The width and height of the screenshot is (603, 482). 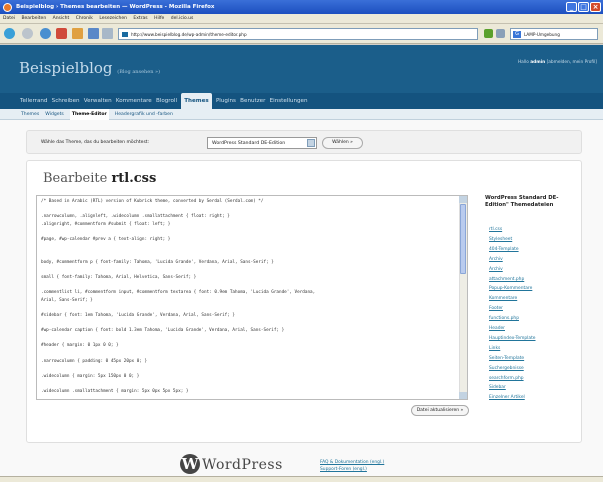 I want to click on submenu-themes: Themes, so click(x=30, y=114).